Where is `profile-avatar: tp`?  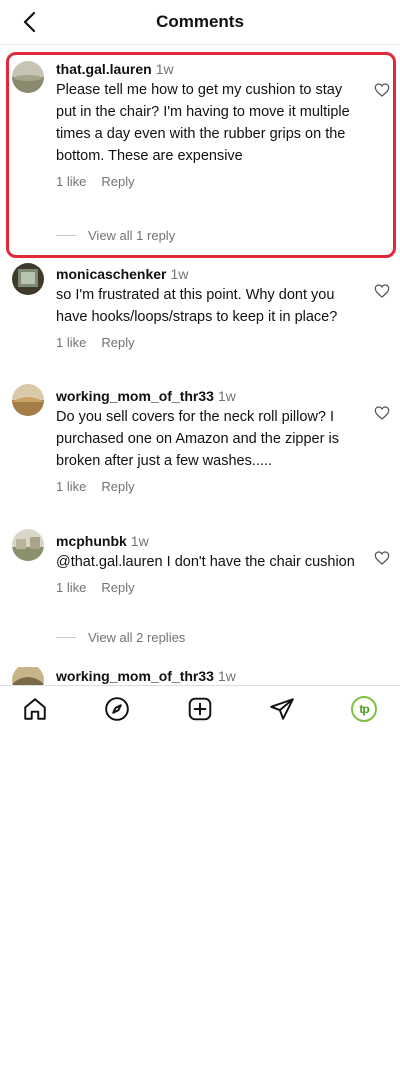
profile-avatar: tp is located at coordinates (364, 709).